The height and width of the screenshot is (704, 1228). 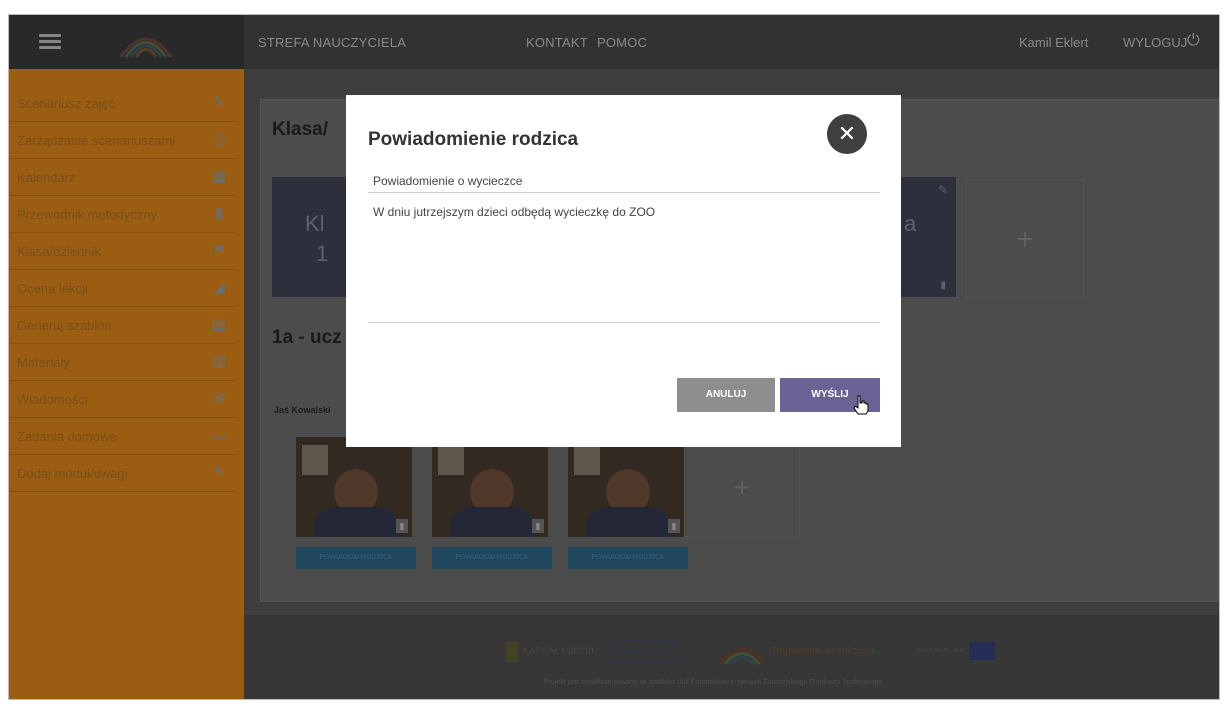 What do you see at coordinates (473, 139) in the screenshot?
I see `dialog-title: Powiadomienie rodzica` at bounding box center [473, 139].